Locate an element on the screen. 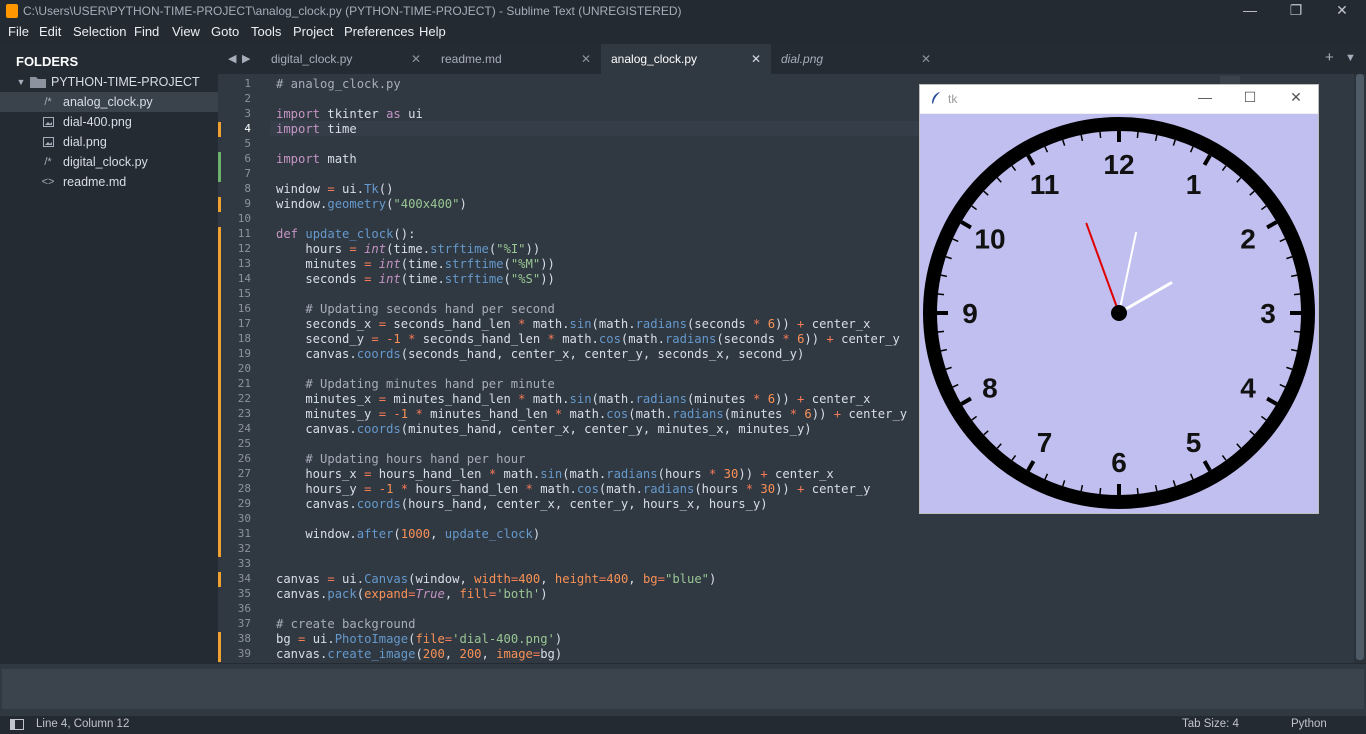  sidebar-item-label: readme.md is located at coordinates (95, 182).